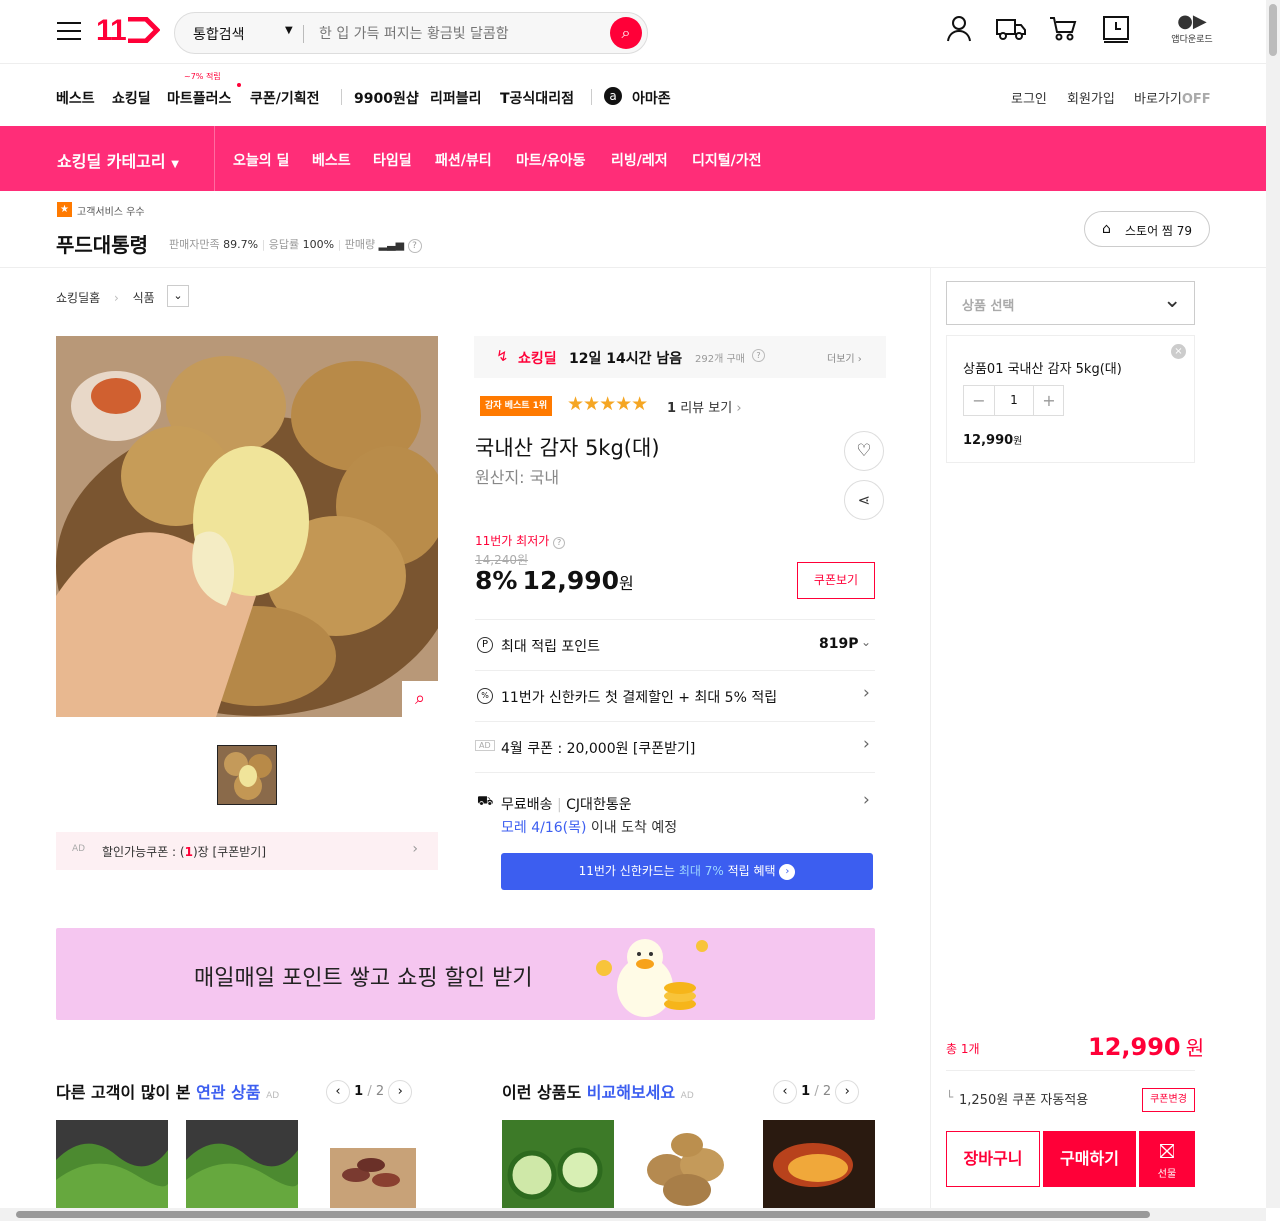  Describe the element at coordinates (111, 212) in the screenshot. I see `store-badge-label: 고객서비스 우수` at that location.